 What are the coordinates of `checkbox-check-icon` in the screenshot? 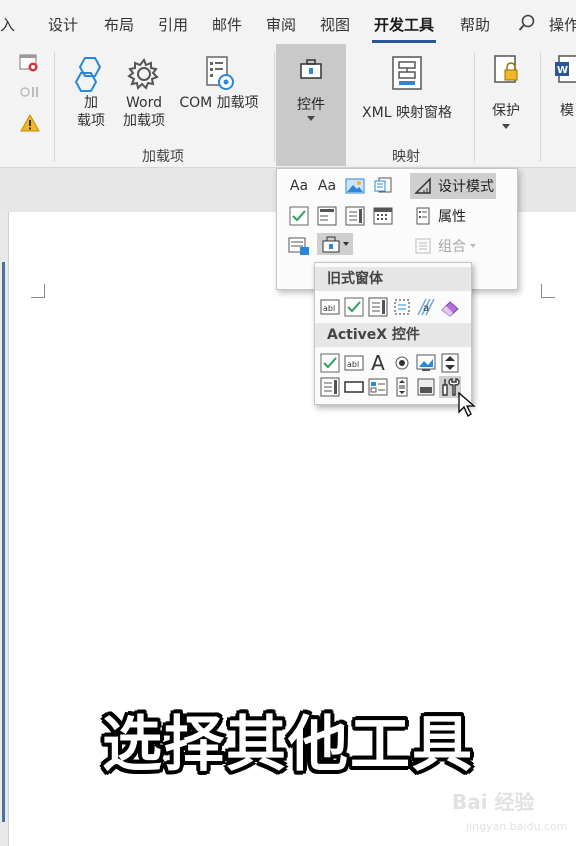 It's located at (299, 216).